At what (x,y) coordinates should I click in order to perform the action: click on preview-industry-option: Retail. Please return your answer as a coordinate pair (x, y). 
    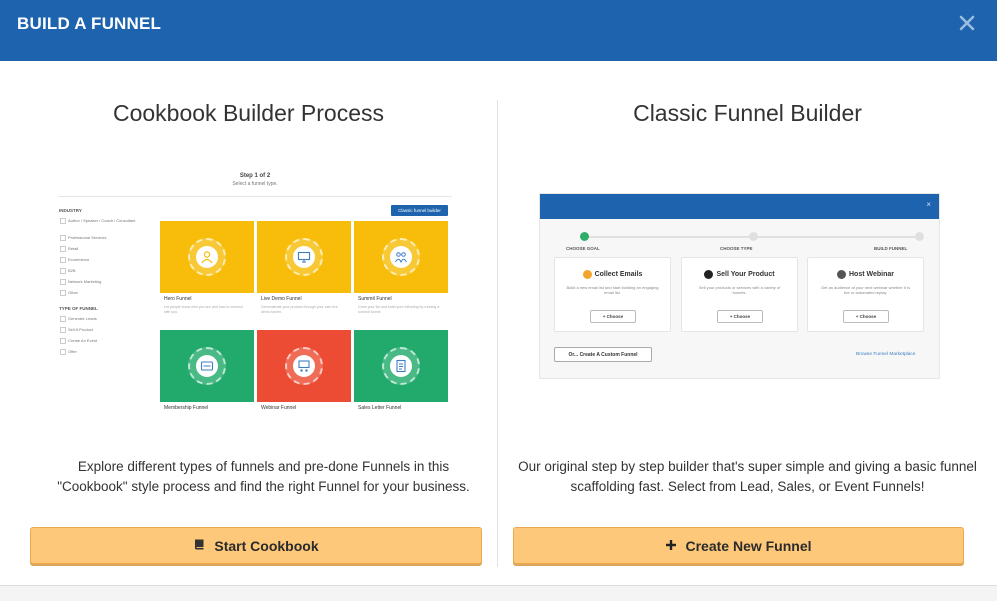
    Looking at the image, I should click on (98, 249).